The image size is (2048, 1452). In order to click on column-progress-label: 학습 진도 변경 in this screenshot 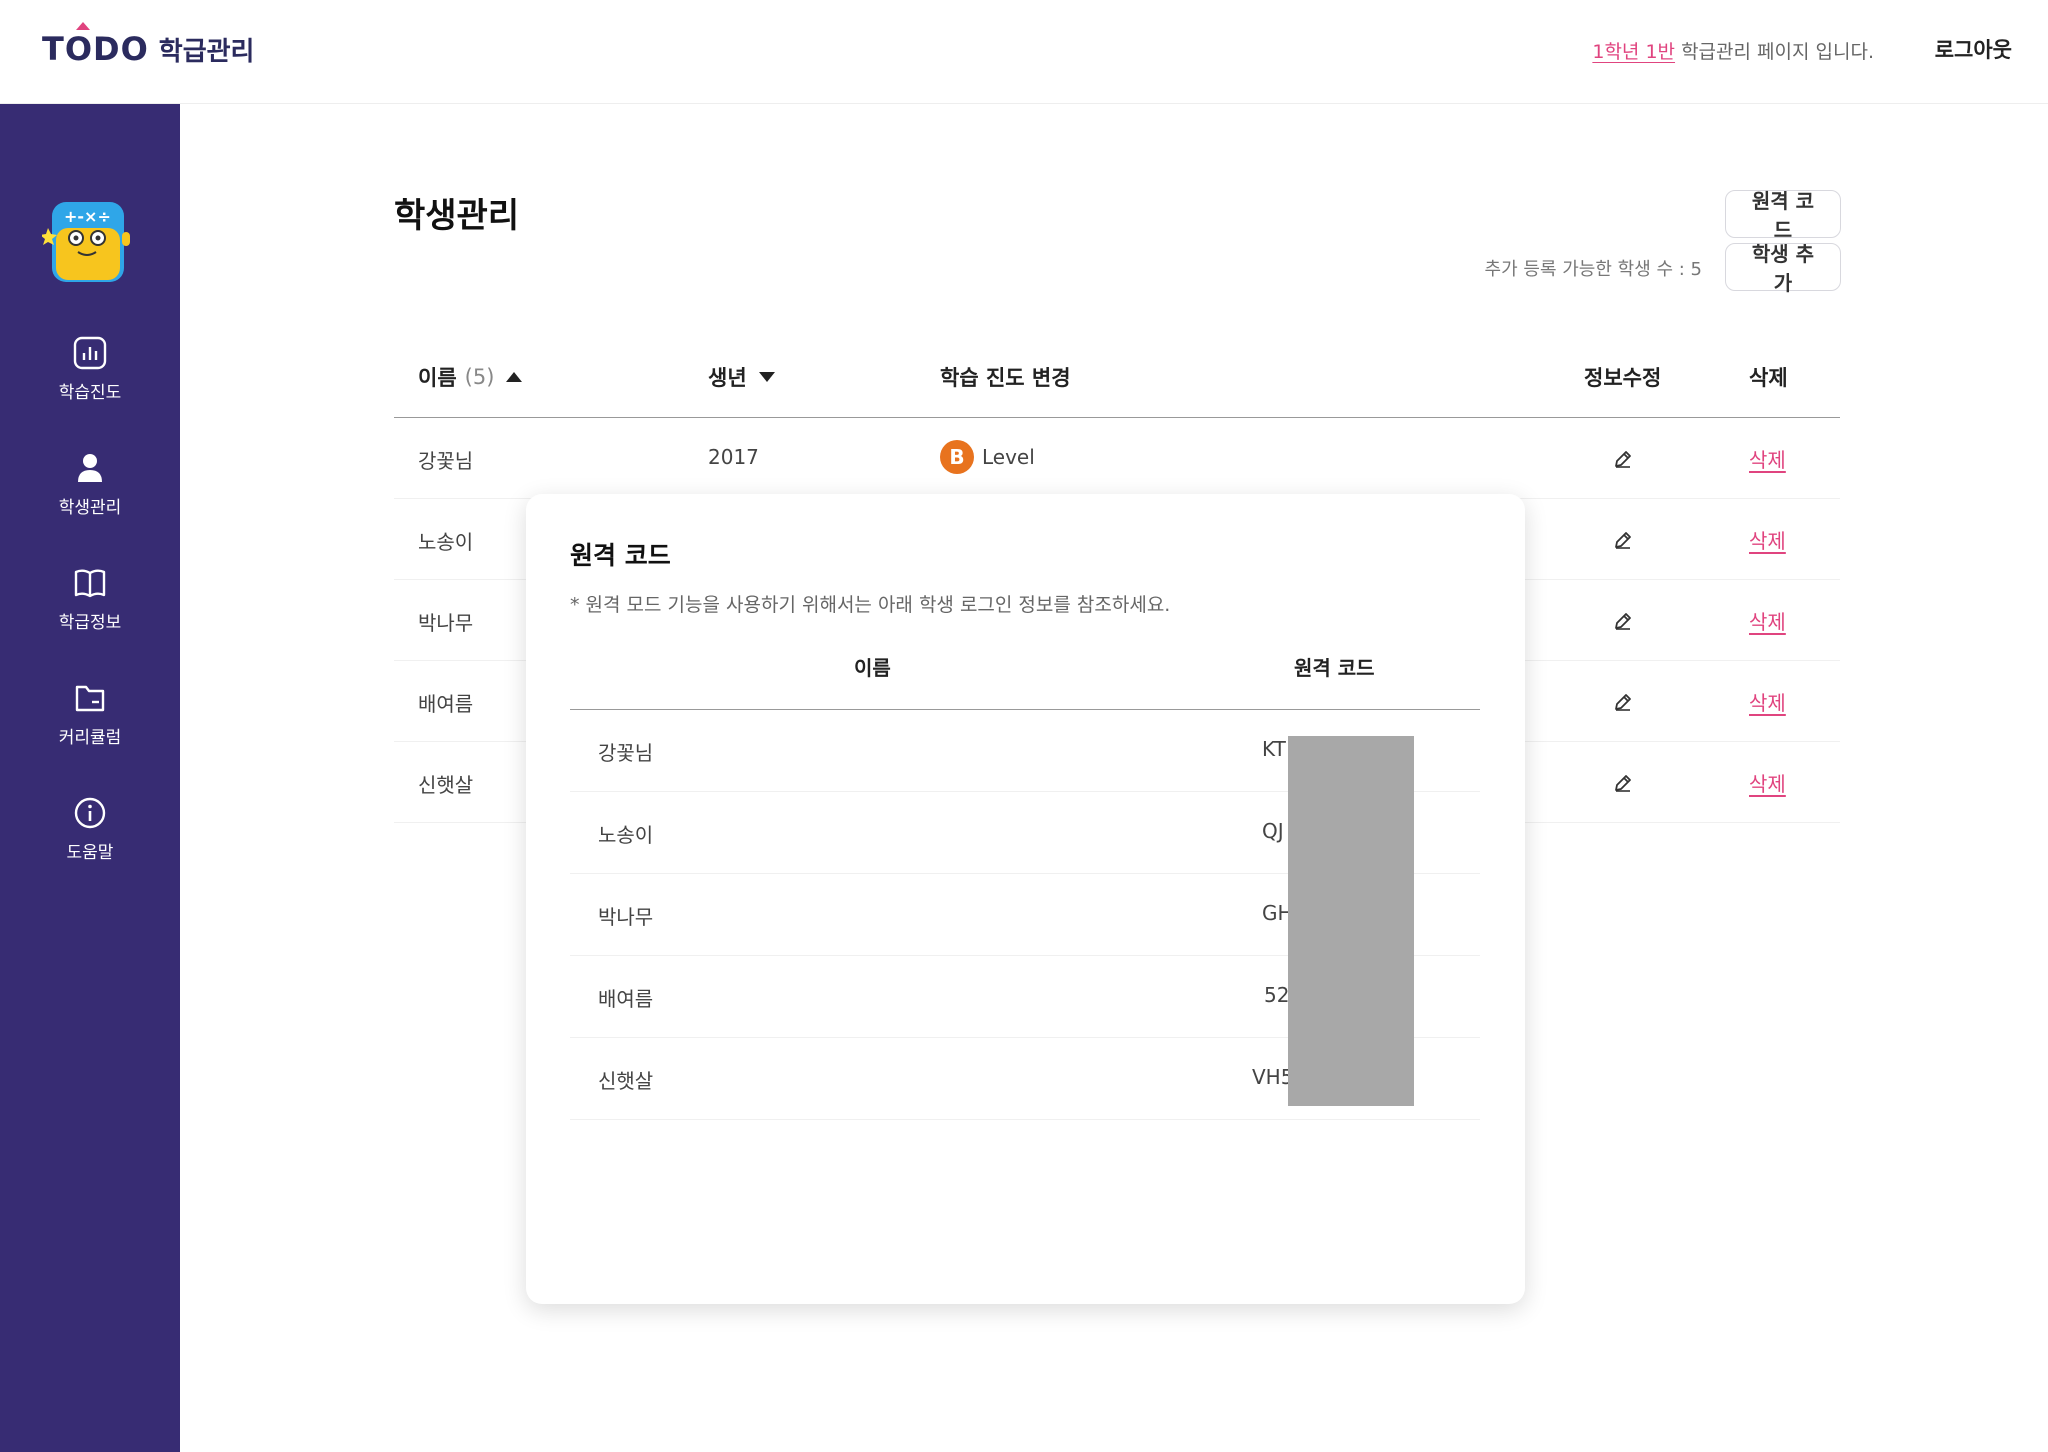, I will do `click(1005, 378)`.